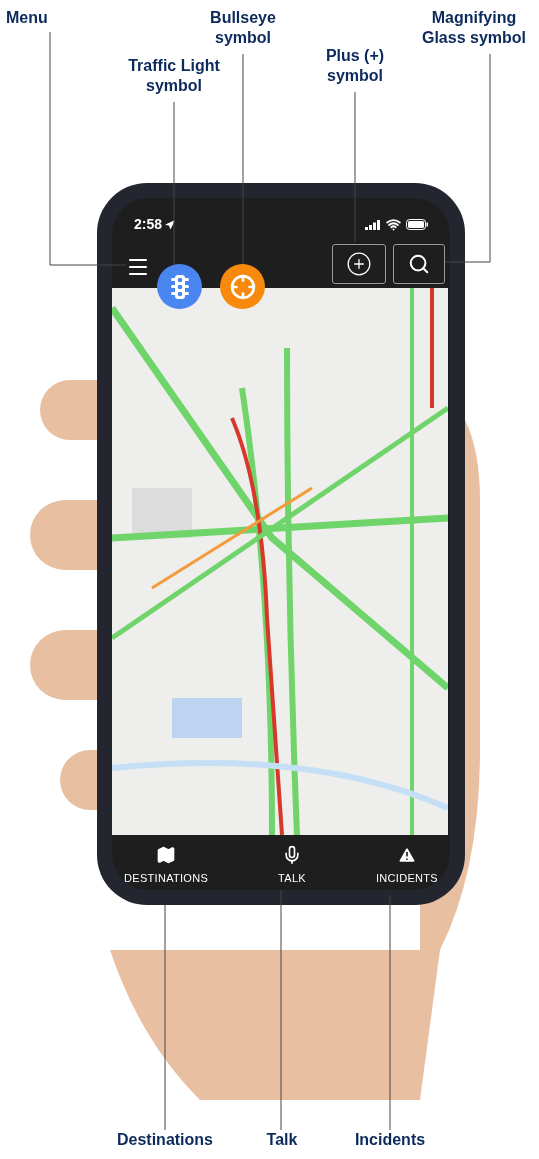 This screenshot has height=1159, width=539. What do you see at coordinates (407, 866) in the screenshot?
I see `nav-tab: INCIDENTS` at bounding box center [407, 866].